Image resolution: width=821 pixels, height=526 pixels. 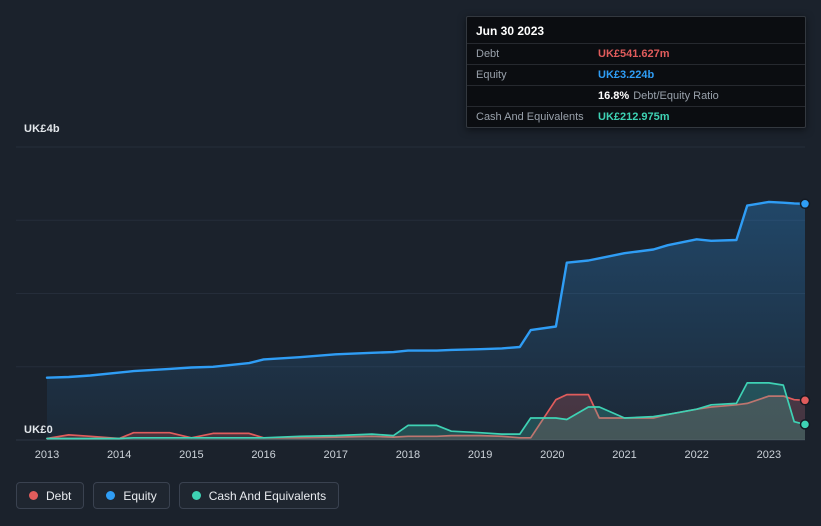 I want to click on legend: Debt Equity Cash And Equivalents, so click(x=178, y=495).